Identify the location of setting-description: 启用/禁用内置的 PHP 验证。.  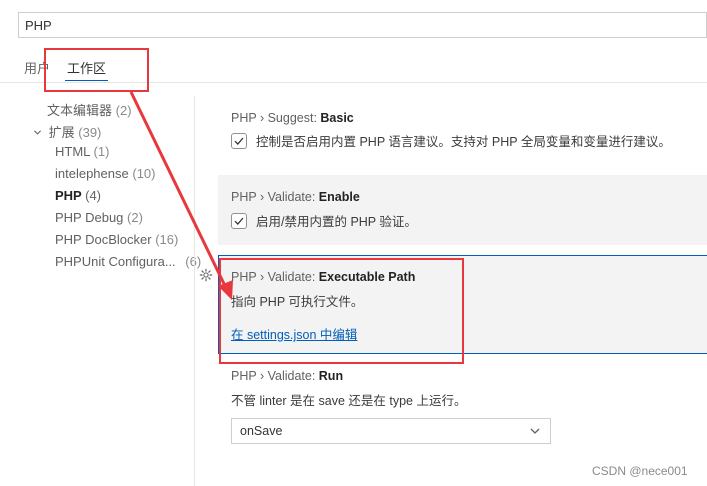
(336, 222).